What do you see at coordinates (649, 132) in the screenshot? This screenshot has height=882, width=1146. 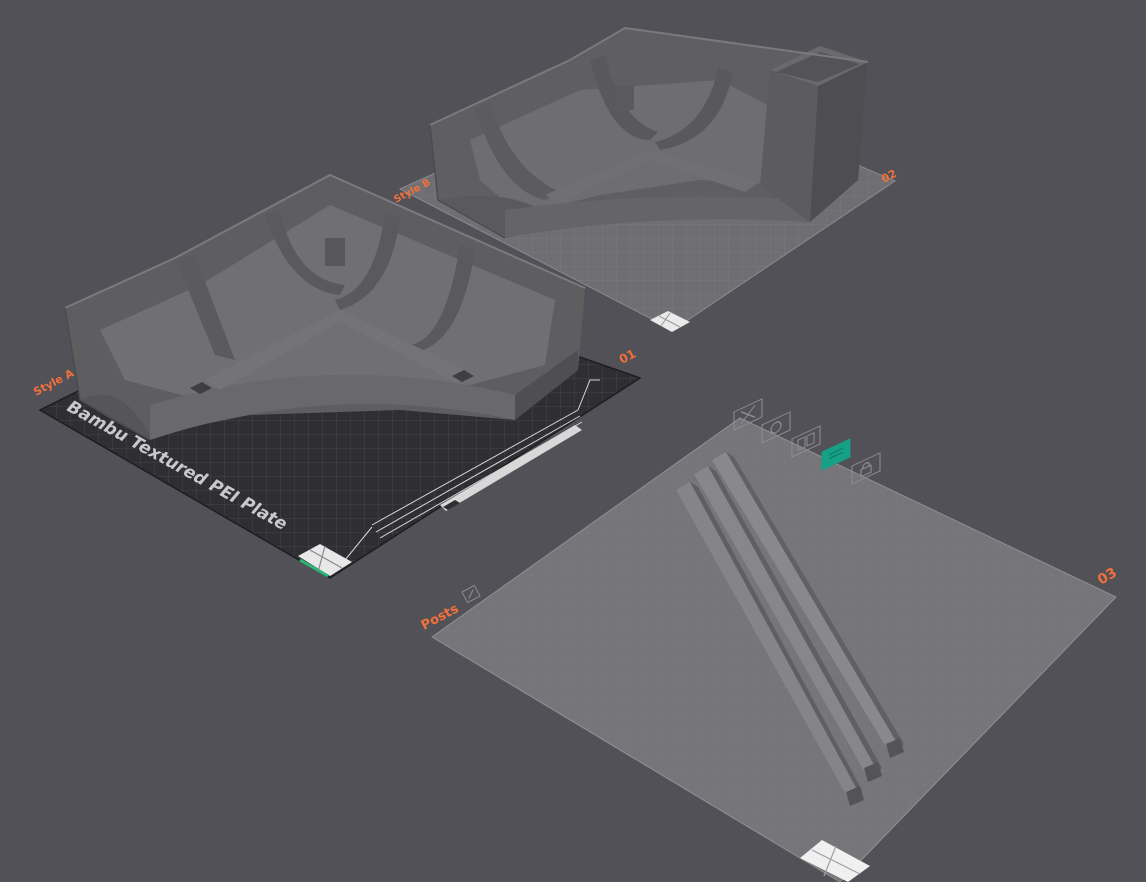 I see `tray-style-b` at bounding box center [649, 132].